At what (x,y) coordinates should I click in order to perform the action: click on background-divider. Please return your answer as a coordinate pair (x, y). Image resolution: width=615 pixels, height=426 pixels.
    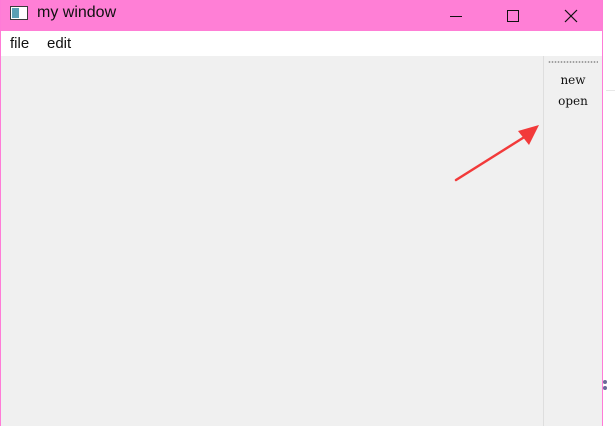
    Looking at the image, I should click on (610, 90).